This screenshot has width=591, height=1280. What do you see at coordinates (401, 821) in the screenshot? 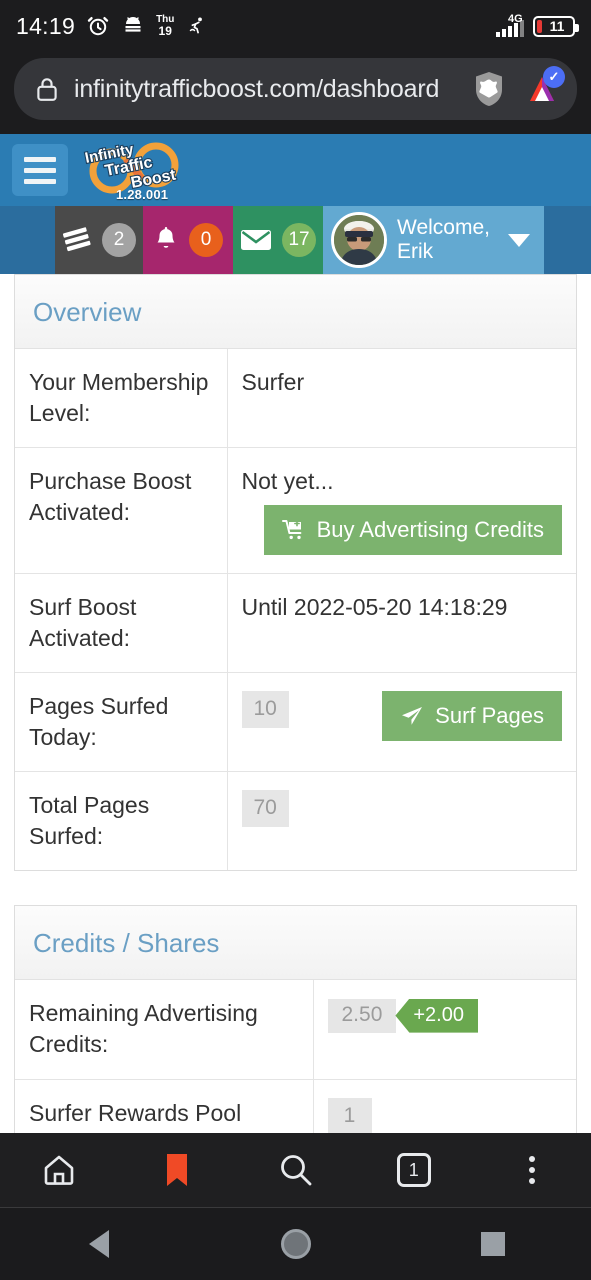
I see `row-value-cell: 70` at bounding box center [401, 821].